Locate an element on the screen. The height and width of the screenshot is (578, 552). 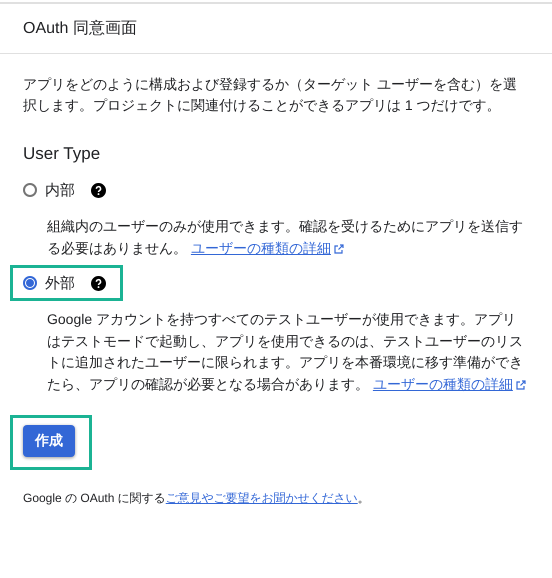
create-button: 作成 is located at coordinates (49, 441).